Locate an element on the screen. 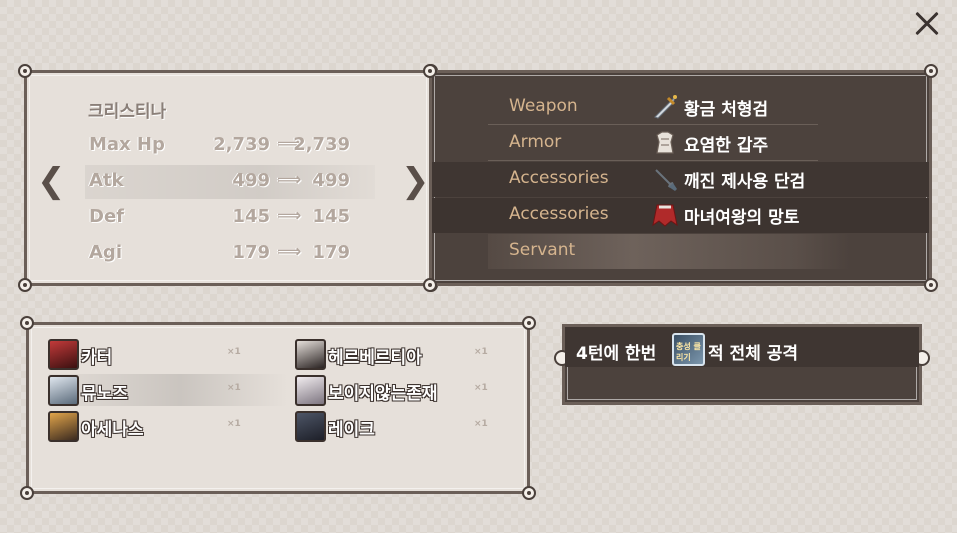 The height and width of the screenshot is (533, 957). equipped-item-name: 마녀여왕의 망토 is located at coordinates (742, 218).